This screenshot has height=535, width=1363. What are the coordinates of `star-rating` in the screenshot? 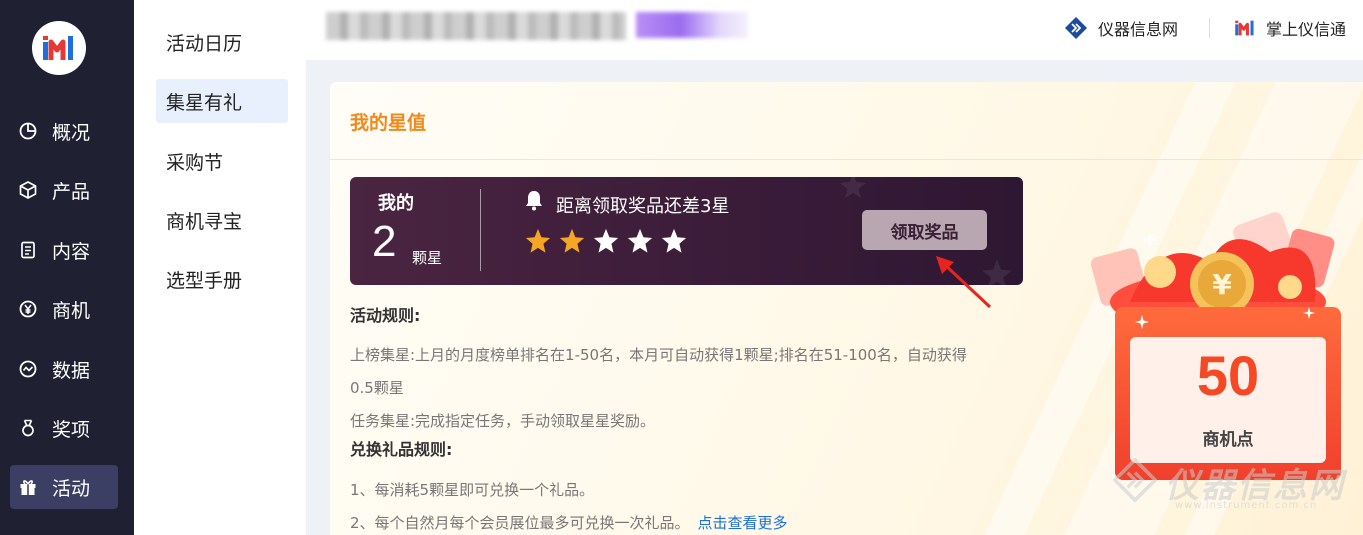 It's located at (606, 241).